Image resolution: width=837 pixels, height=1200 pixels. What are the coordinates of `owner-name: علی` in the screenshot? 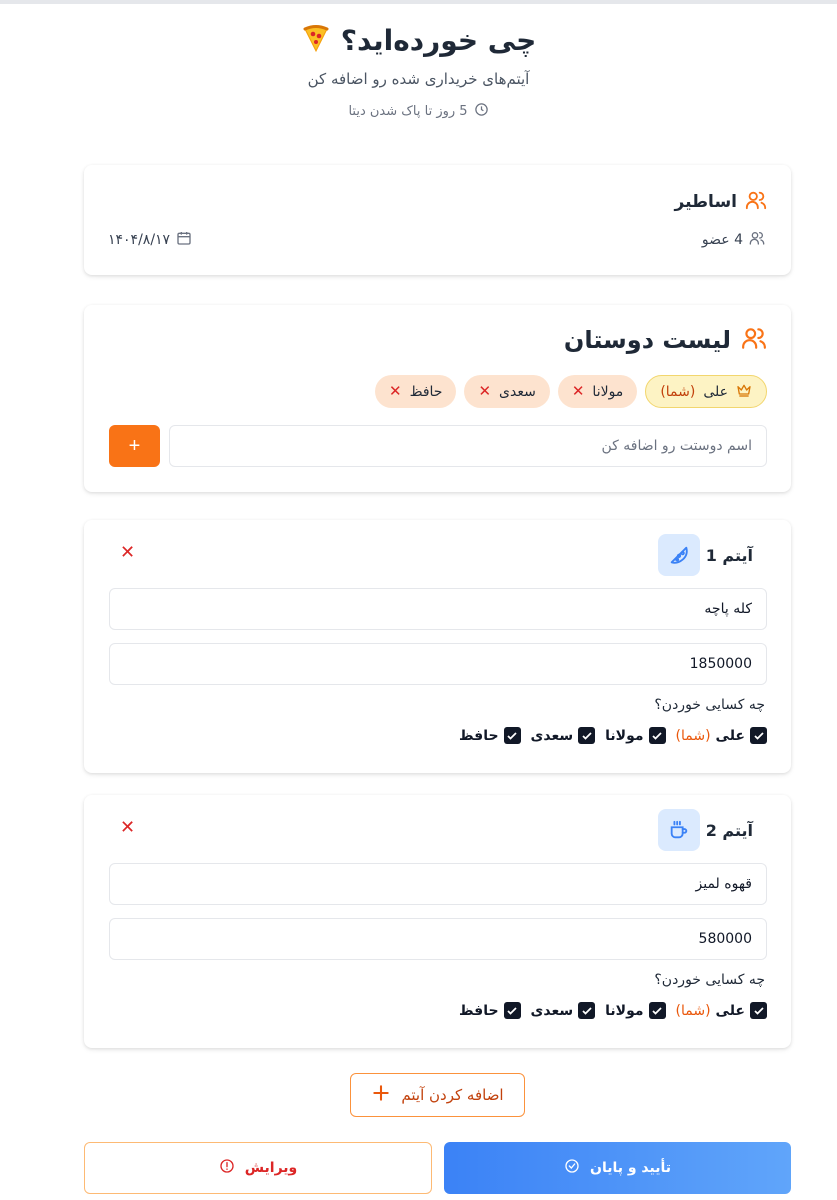 It's located at (715, 391).